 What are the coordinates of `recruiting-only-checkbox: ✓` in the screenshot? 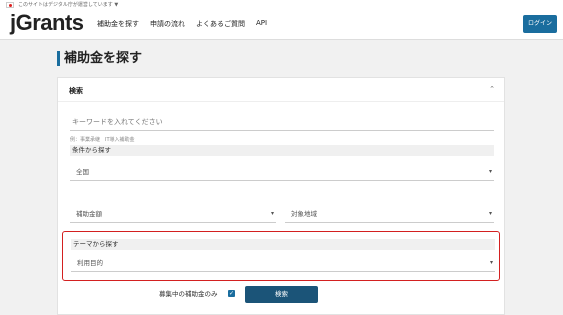 It's located at (231, 293).